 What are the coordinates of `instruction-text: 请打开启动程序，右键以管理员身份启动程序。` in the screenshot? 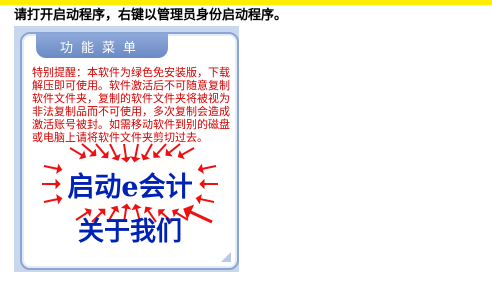 It's located at (151, 15).